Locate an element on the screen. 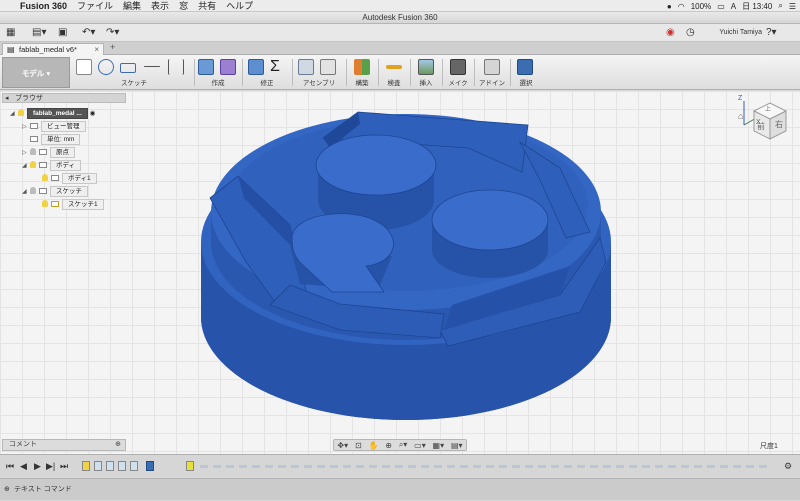 Image resolution: width=800 pixels, height=501 pixels. wifi-icon: ◠ is located at coordinates (681, 6).